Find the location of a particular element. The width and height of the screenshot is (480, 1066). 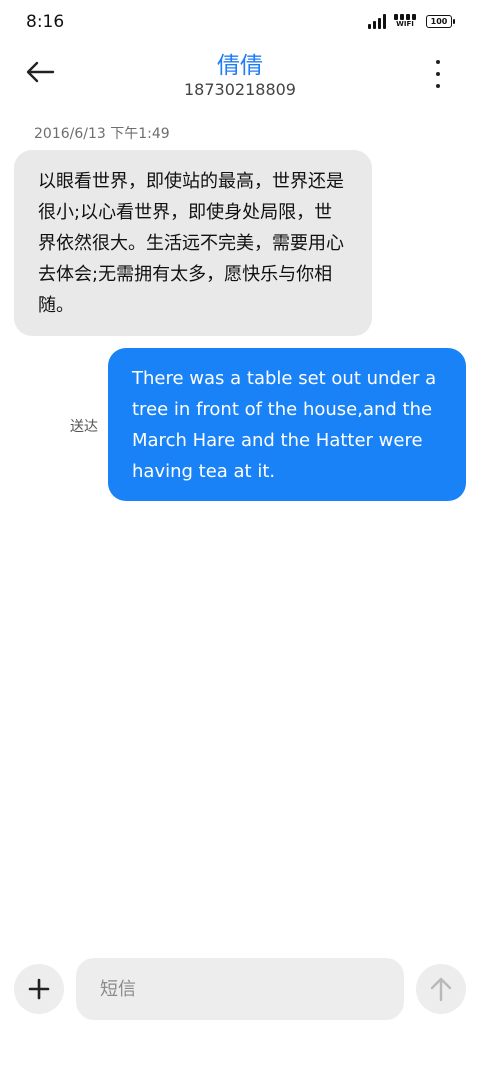

message-composer is located at coordinates (240, 988).